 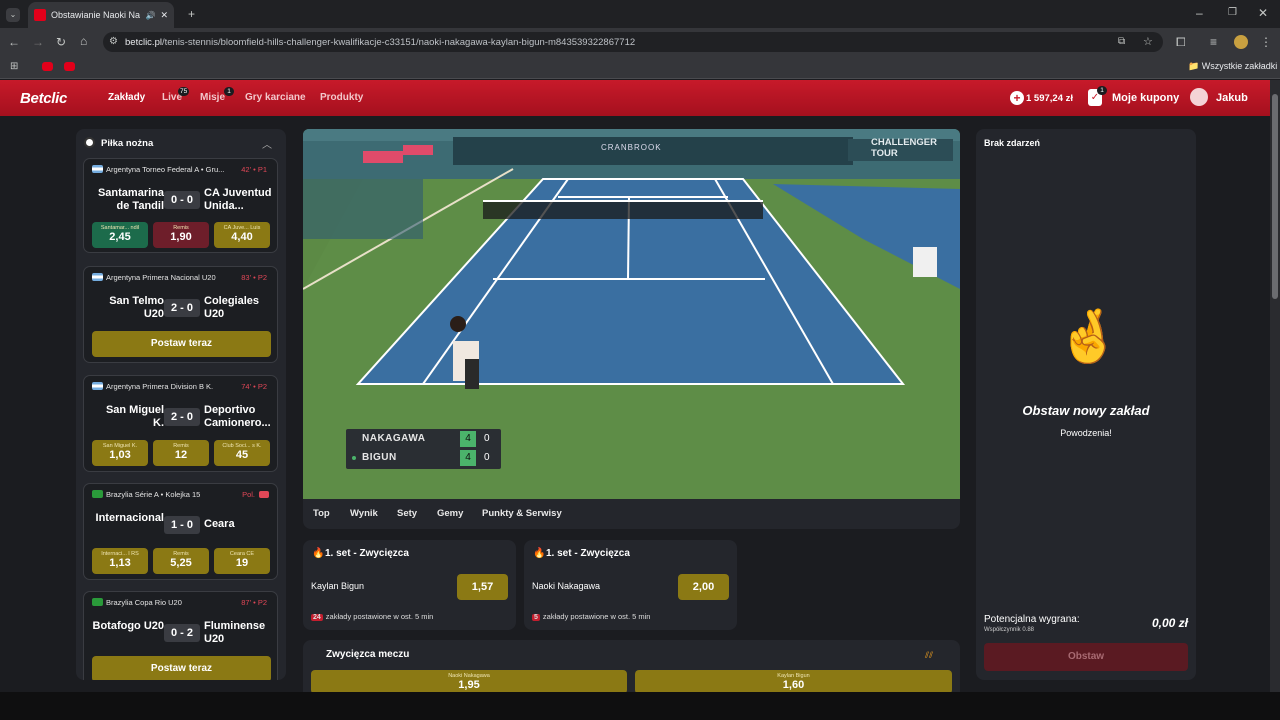 What do you see at coordinates (242, 453) in the screenshot?
I see `odd-button: Club Soci... s K. 45` at bounding box center [242, 453].